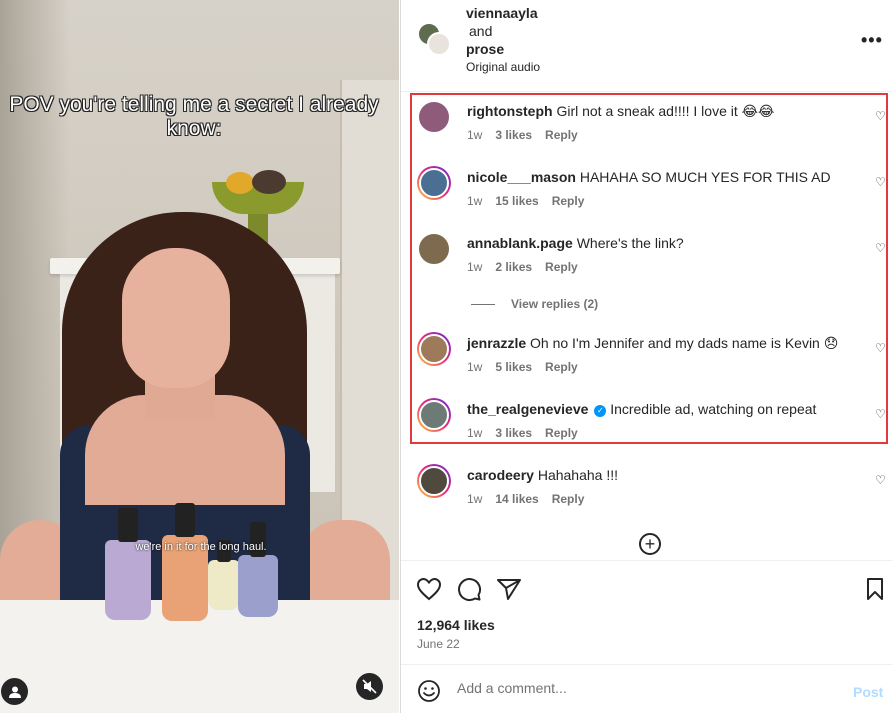 The width and height of the screenshot is (892, 713). I want to click on comment-likes: 14 likes, so click(516, 499).